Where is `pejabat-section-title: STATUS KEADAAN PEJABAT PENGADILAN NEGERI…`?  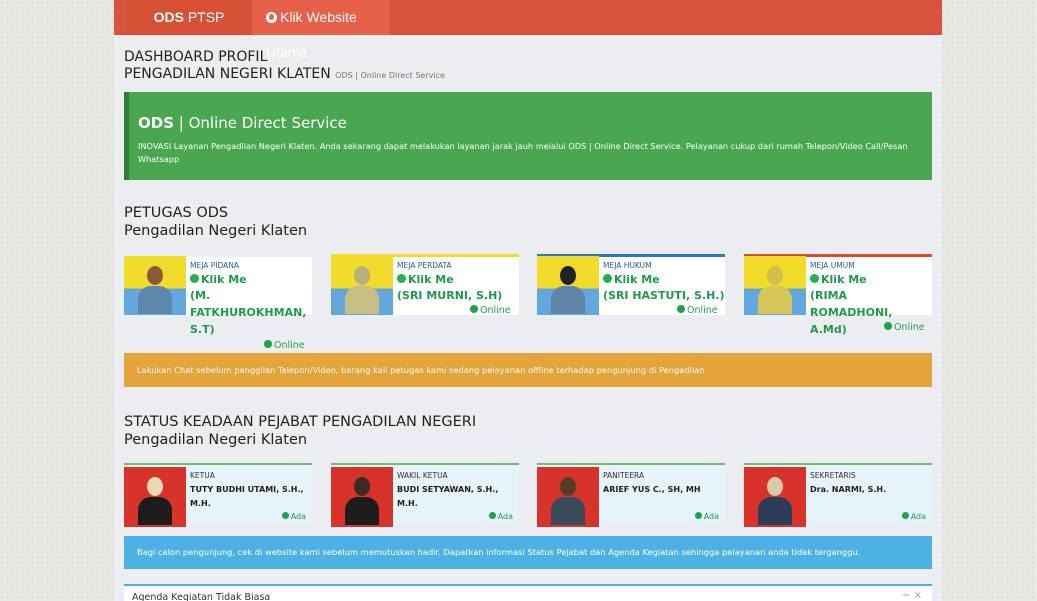 pejabat-section-title: STATUS KEADAAN PEJABAT PENGADILAN NEGERI… is located at coordinates (300, 431).